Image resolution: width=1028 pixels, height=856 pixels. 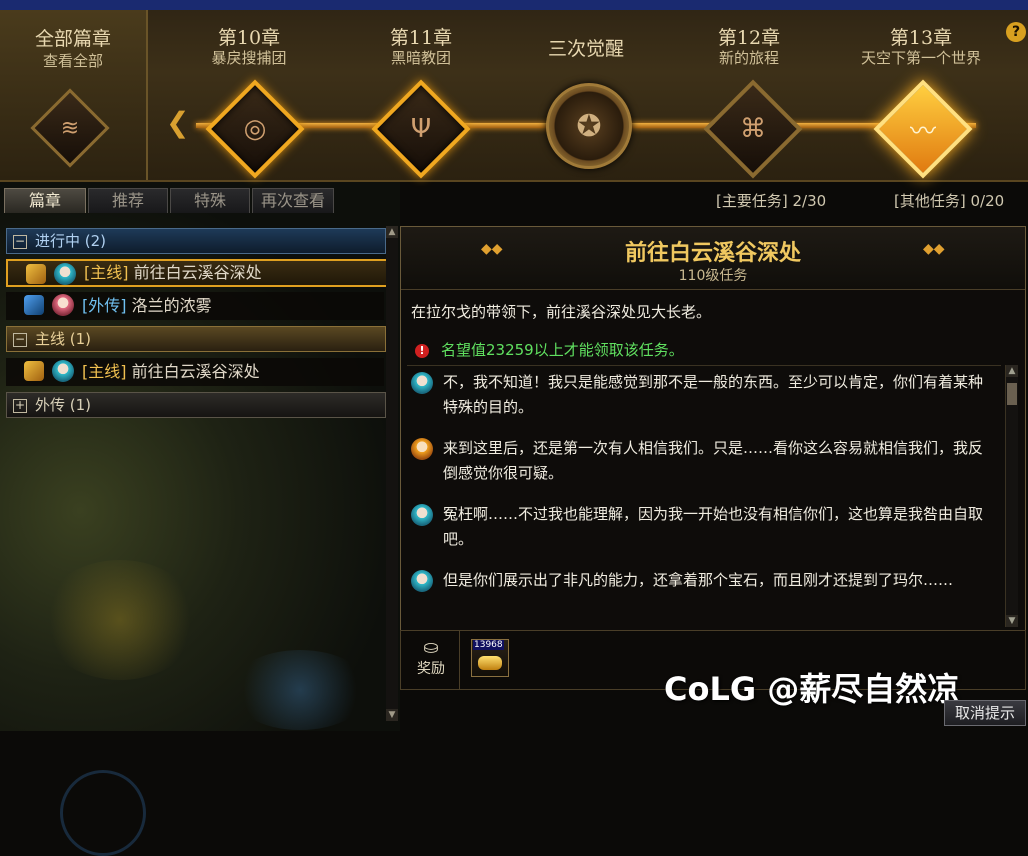 I want to click on chapter-11-sub: 黑暗教团, so click(x=420, y=58).